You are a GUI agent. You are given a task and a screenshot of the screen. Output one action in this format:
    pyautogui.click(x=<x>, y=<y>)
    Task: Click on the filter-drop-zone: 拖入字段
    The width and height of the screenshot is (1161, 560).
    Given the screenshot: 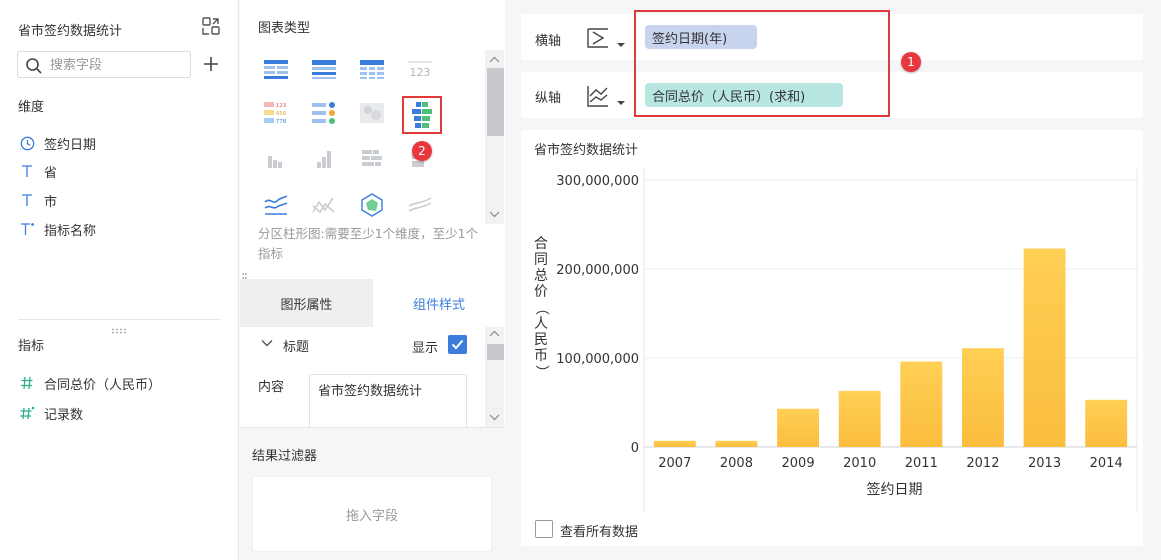 What is the action you would take?
    pyautogui.click(x=372, y=514)
    